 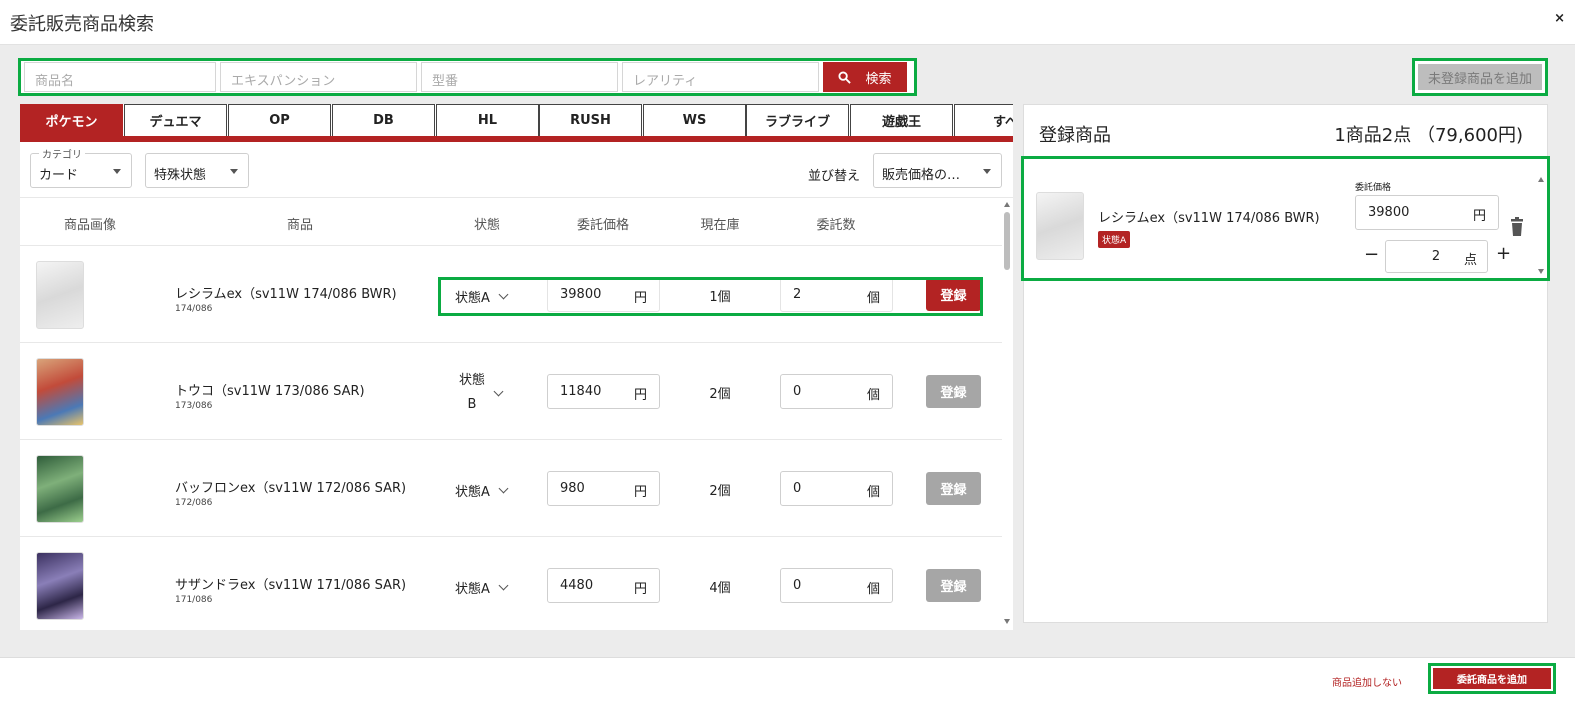 I want to click on registered-qty-stepper: 2 点, so click(x=1436, y=256).